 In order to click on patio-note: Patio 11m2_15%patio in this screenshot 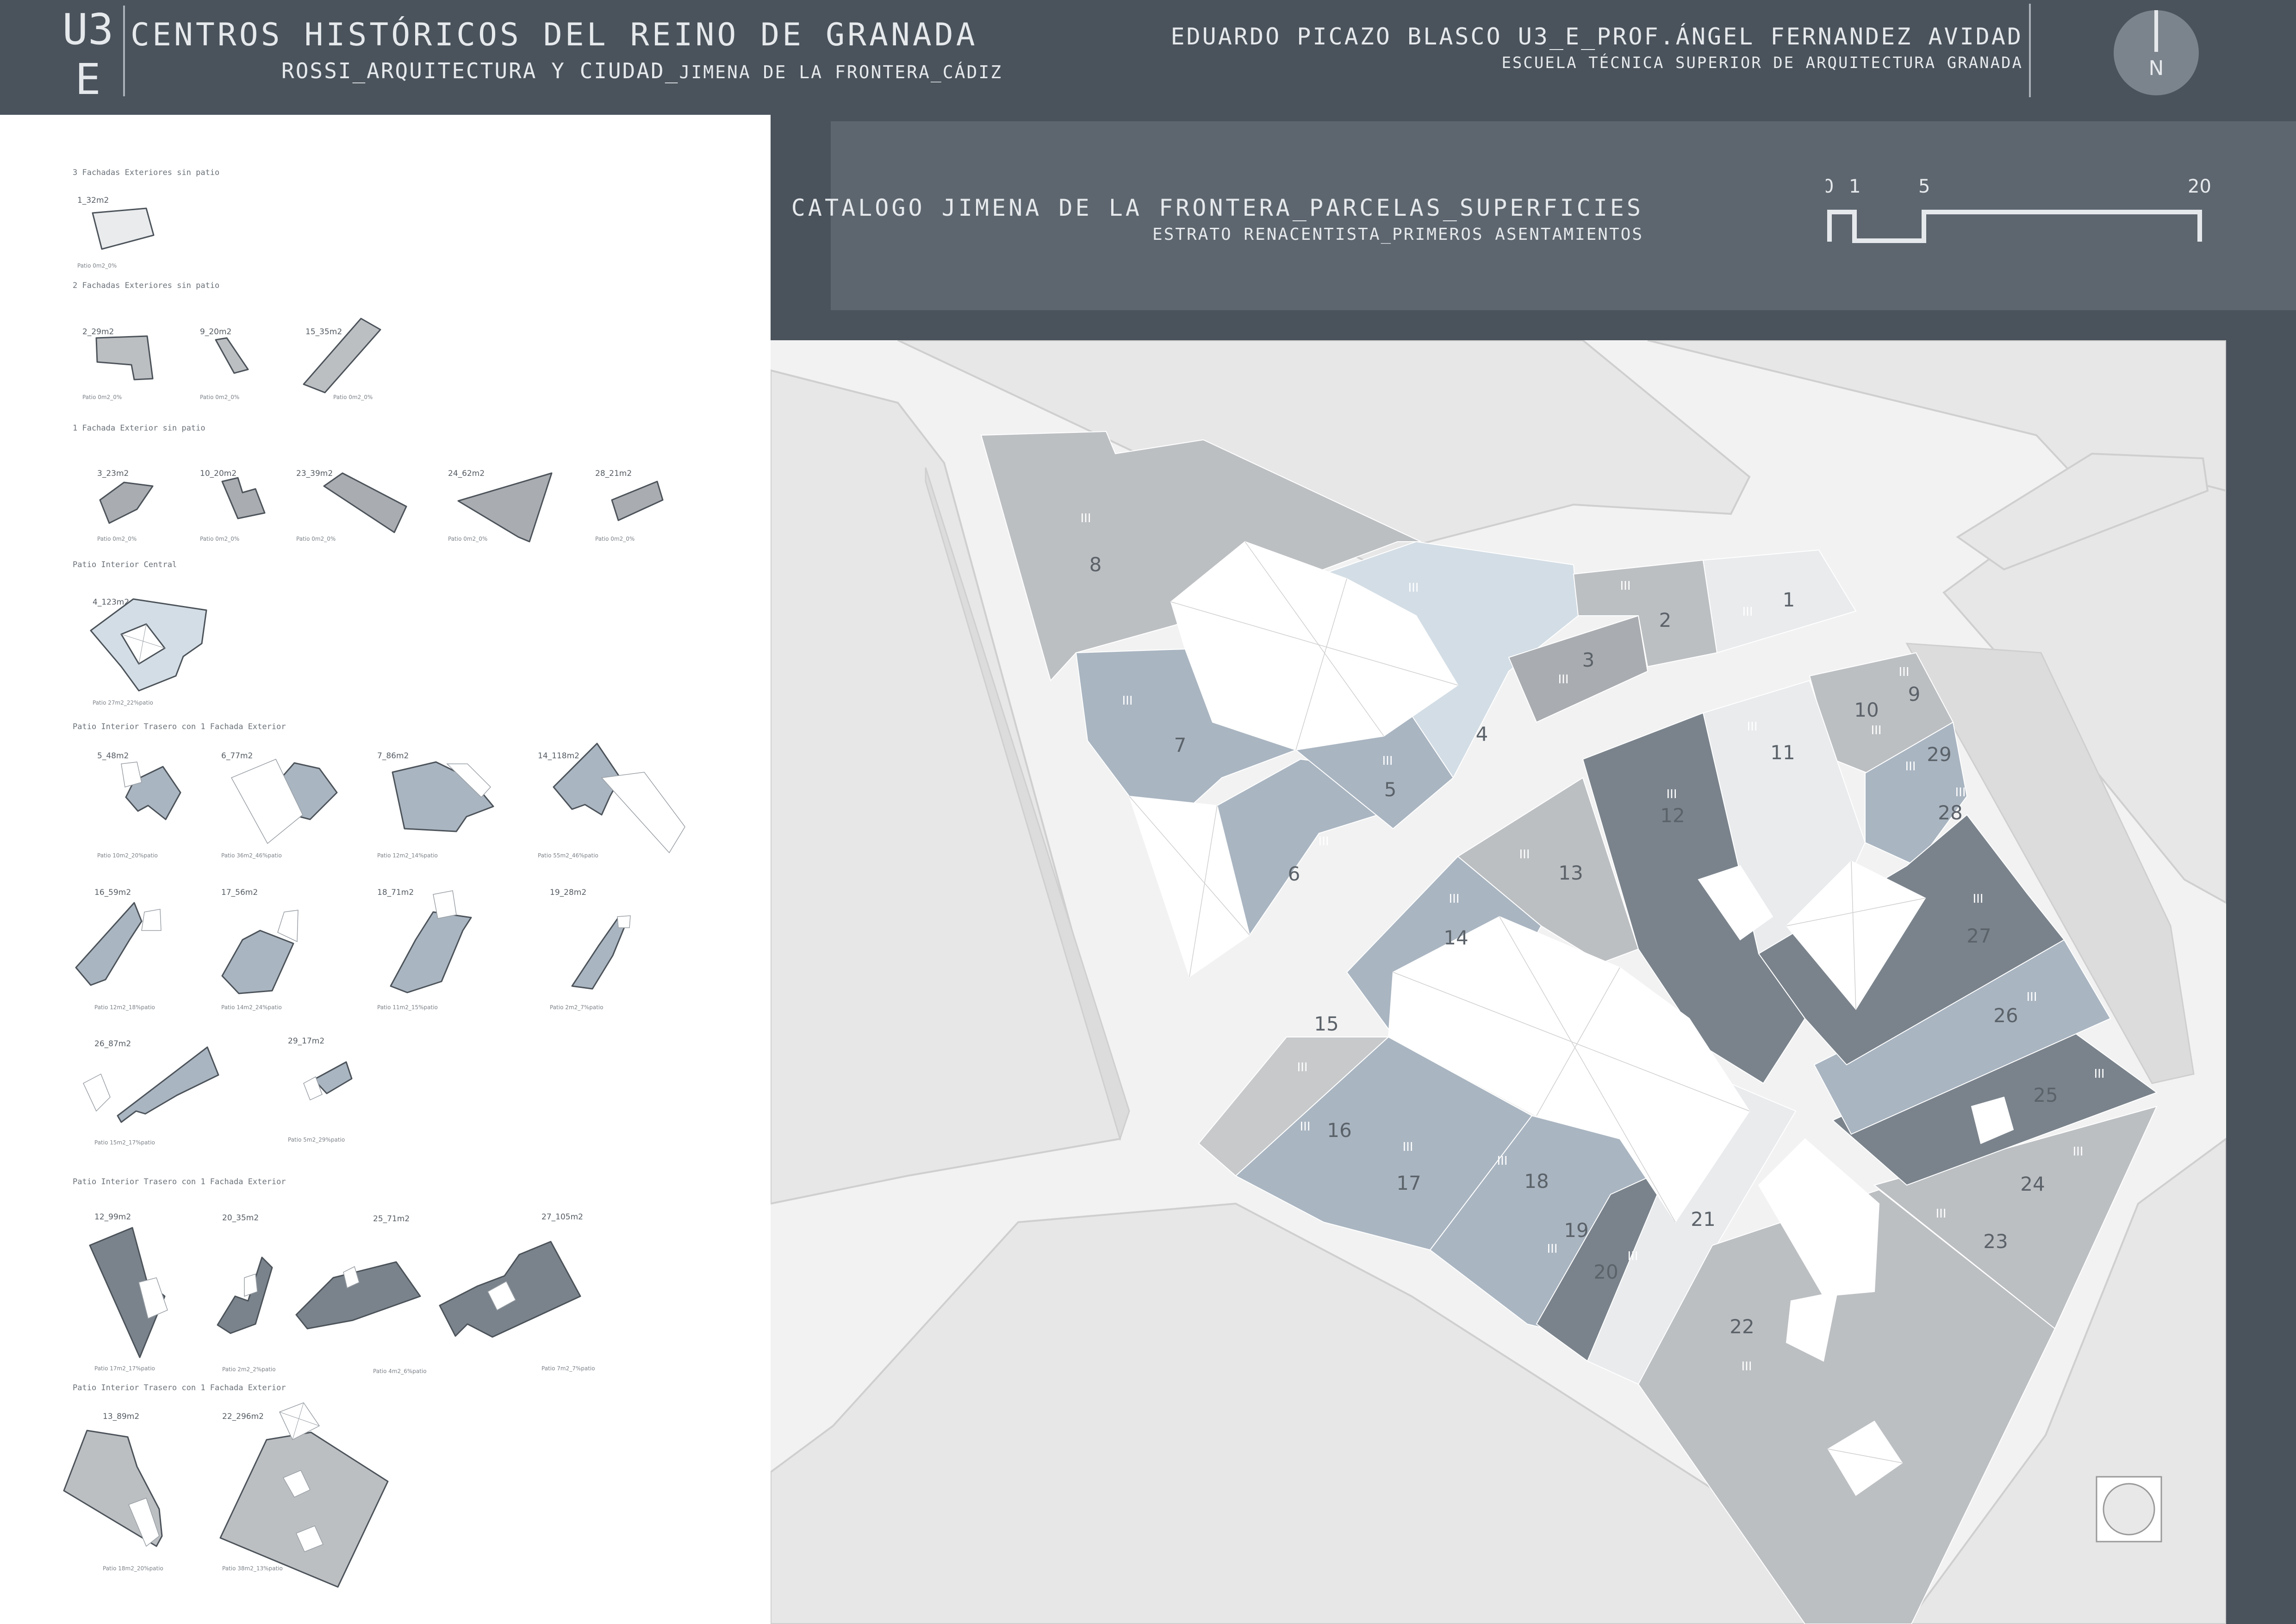, I will do `click(407, 1007)`.